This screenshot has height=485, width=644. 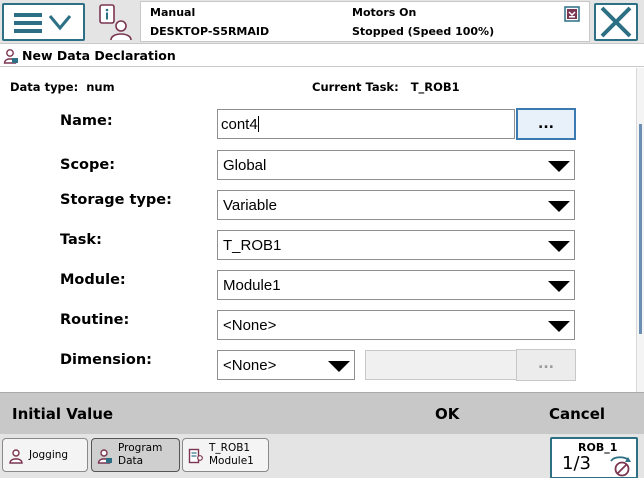 I want to click on command-bar: Initial Value OK Cancel, so click(x=322, y=413).